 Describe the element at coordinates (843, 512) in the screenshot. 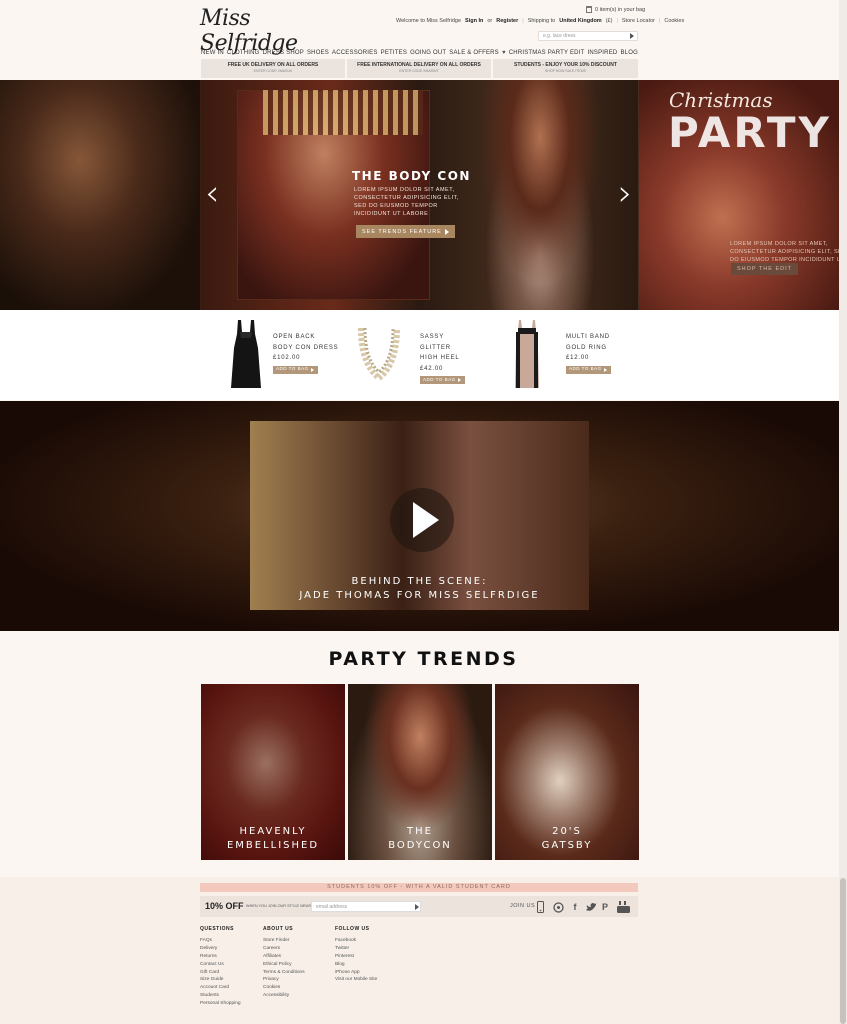

I see `scrollbar` at that location.